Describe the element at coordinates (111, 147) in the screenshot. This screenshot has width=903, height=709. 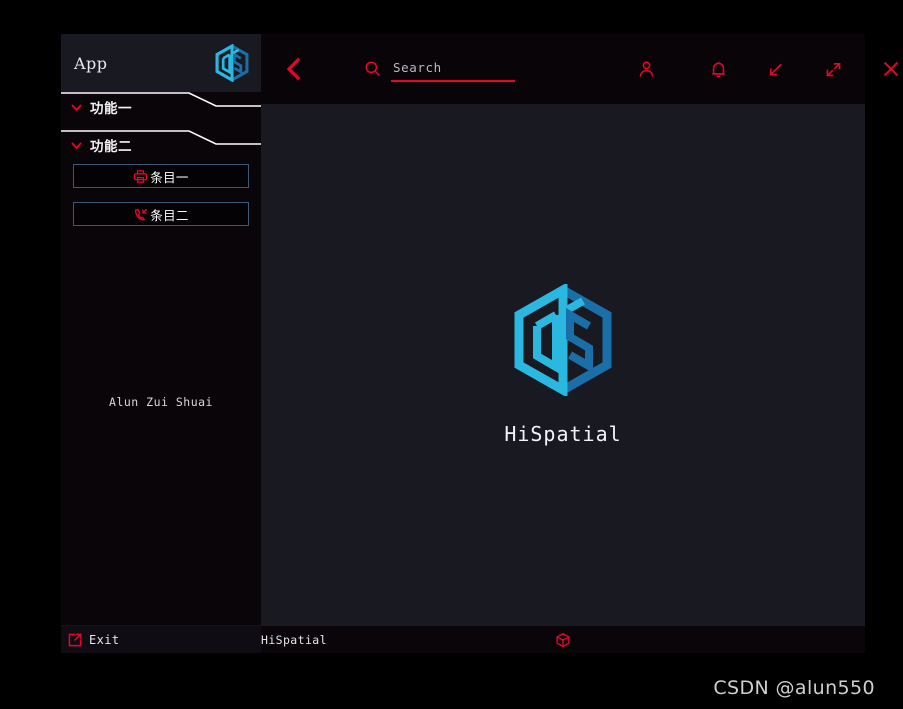
I see `sidebar-menu-label-2: 功能二` at that location.